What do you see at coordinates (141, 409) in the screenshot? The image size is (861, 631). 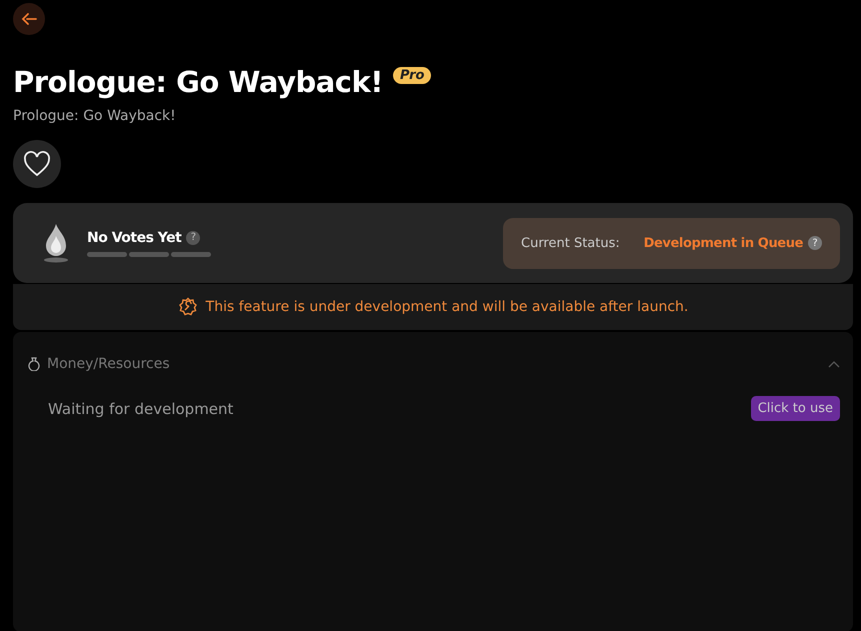 I see `item-label: Waiting for development` at bounding box center [141, 409].